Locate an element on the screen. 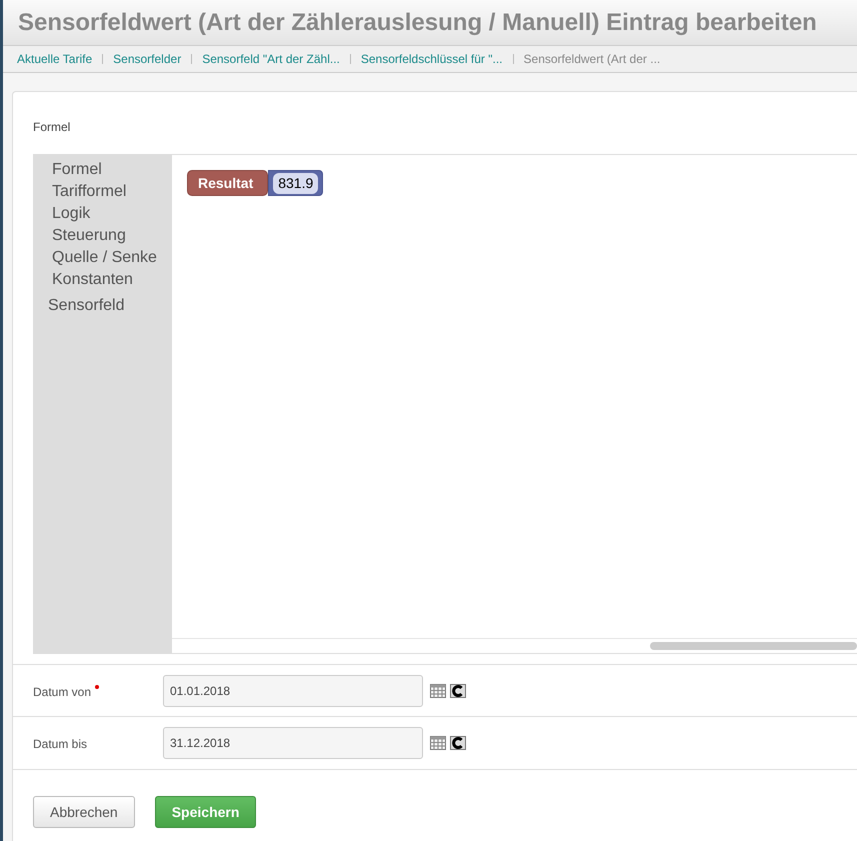 The width and height of the screenshot is (857, 841). breadcrumb-link: Sensorfelder is located at coordinates (147, 59).